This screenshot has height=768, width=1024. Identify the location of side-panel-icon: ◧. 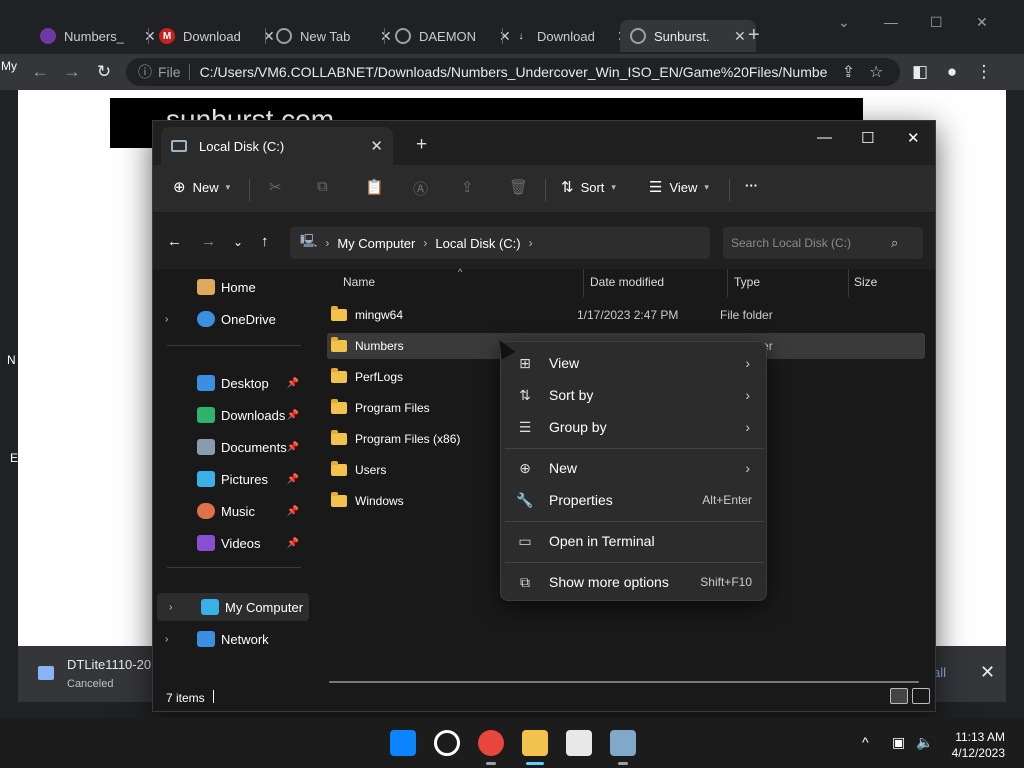
(920, 72).